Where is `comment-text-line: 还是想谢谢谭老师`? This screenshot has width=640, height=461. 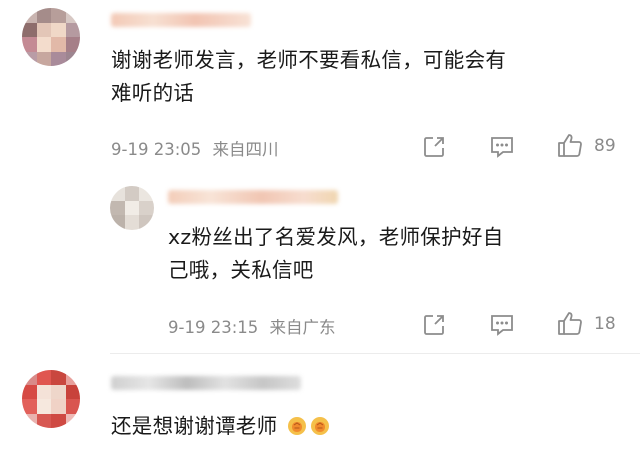
comment-text-line: 还是想谢谢谭老师 is located at coordinates (194, 426).